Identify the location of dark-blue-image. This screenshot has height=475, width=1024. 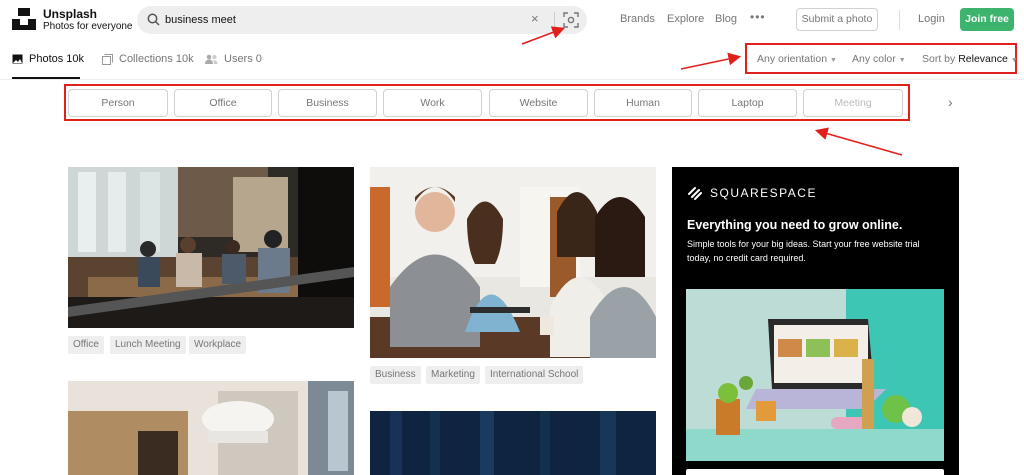
(513, 443).